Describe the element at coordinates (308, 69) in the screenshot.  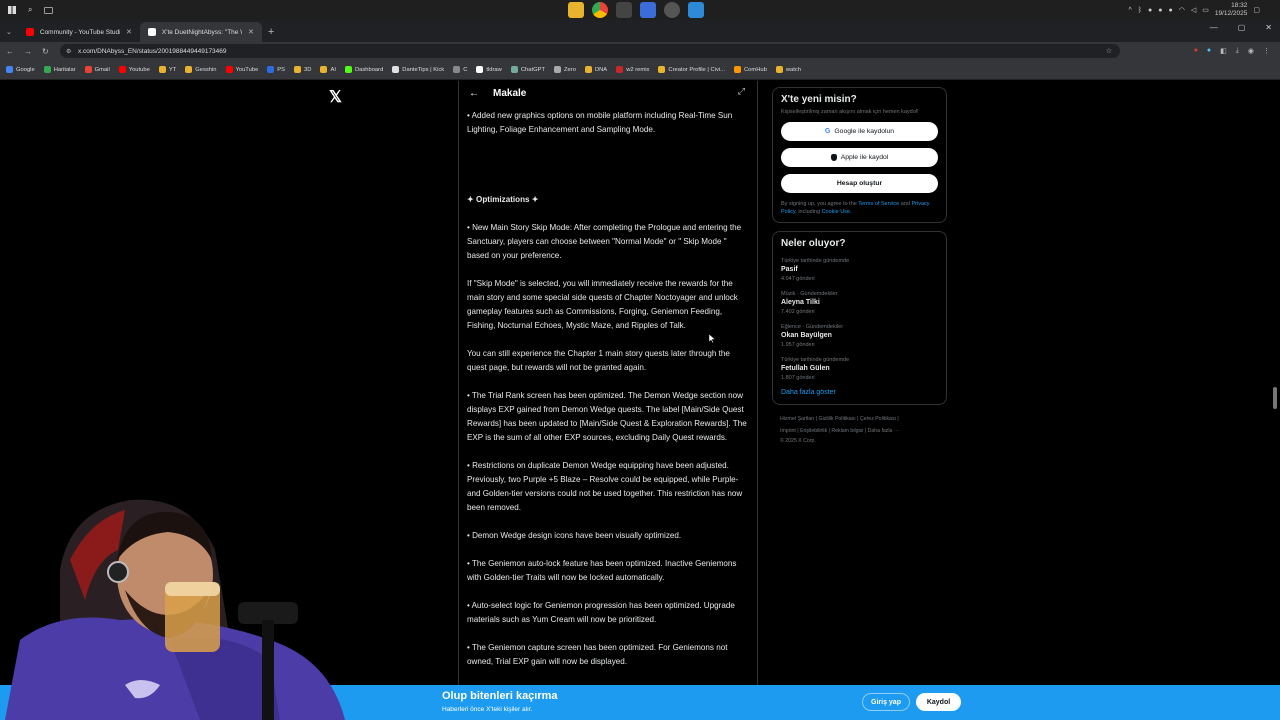
I see `bookmark-label: 3D` at that location.